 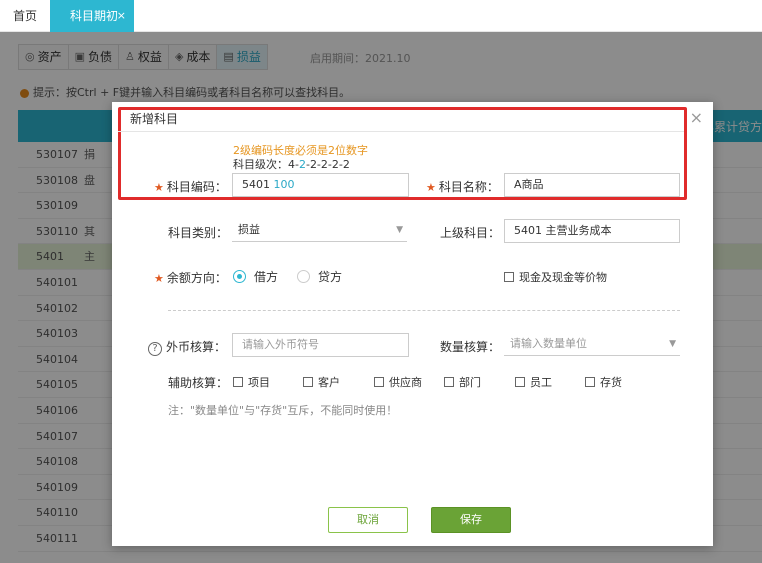 What do you see at coordinates (398, 382) in the screenshot?
I see `aux-supplier-checkbox: 供应商` at bounding box center [398, 382].